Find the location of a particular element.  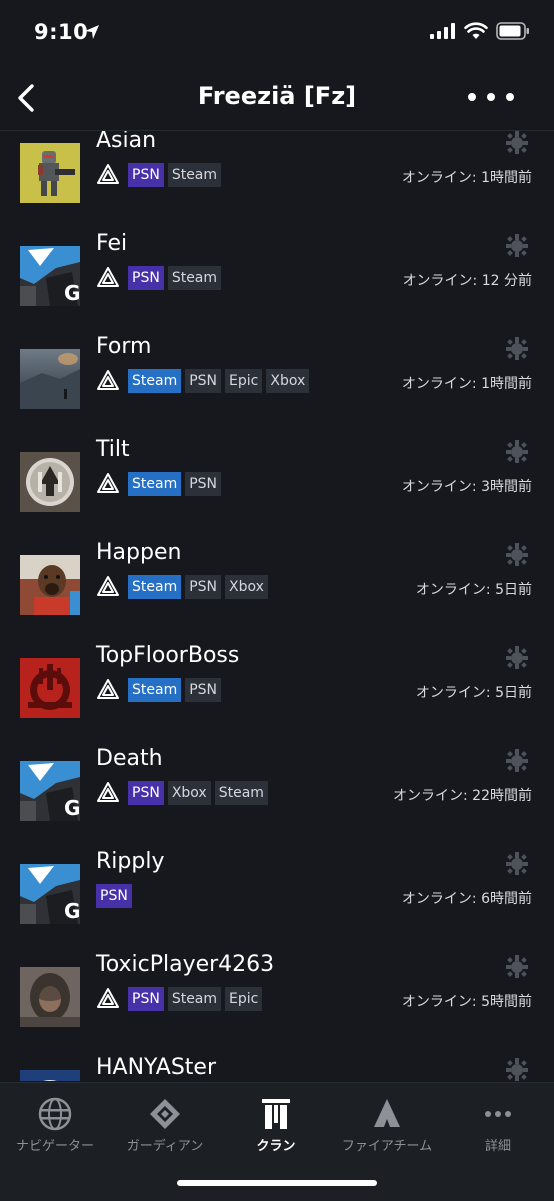

navigation-bar: Freeziä [Fz] is located at coordinates (277, 98).